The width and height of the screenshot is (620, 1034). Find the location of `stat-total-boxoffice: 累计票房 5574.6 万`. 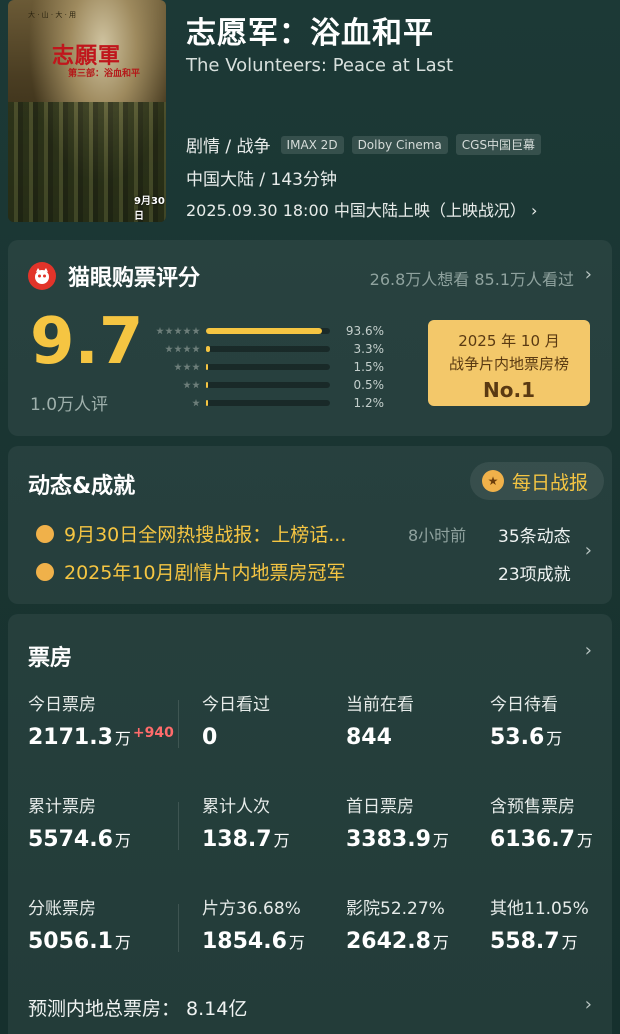

stat-total-boxoffice: 累计票房 5574.6 万 is located at coordinates (79, 822).